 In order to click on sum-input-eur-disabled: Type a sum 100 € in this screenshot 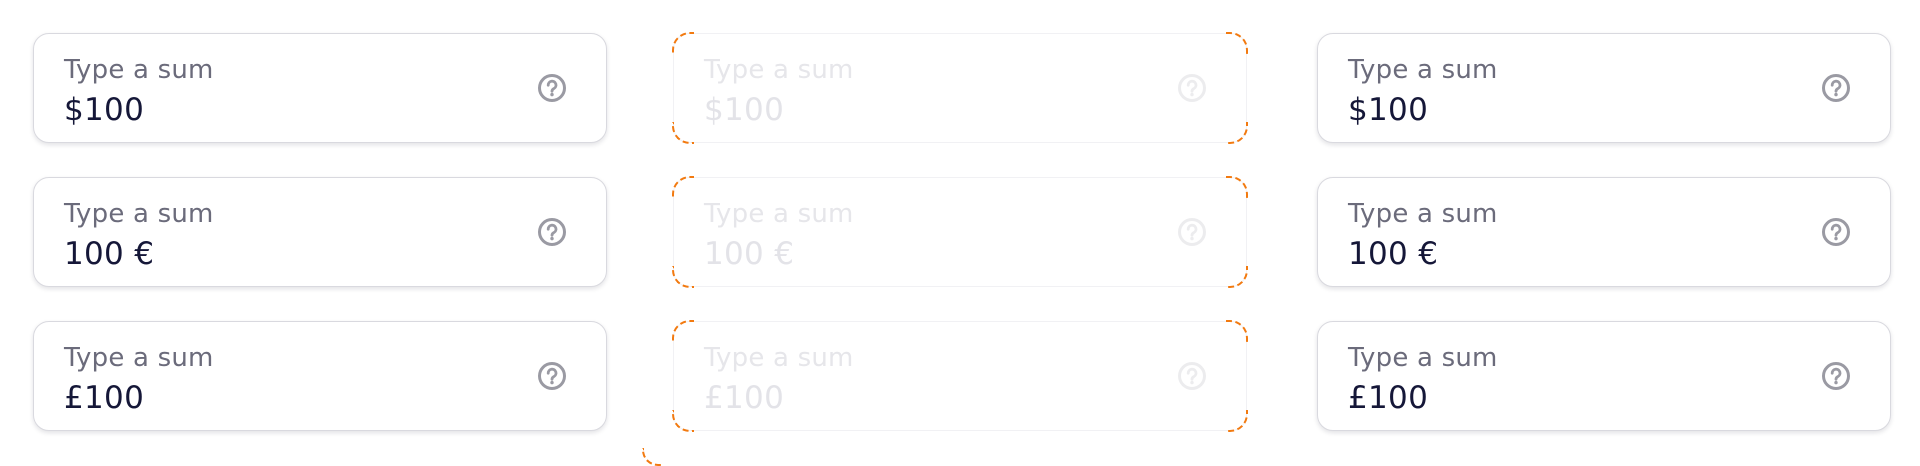, I will do `click(960, 232)`.